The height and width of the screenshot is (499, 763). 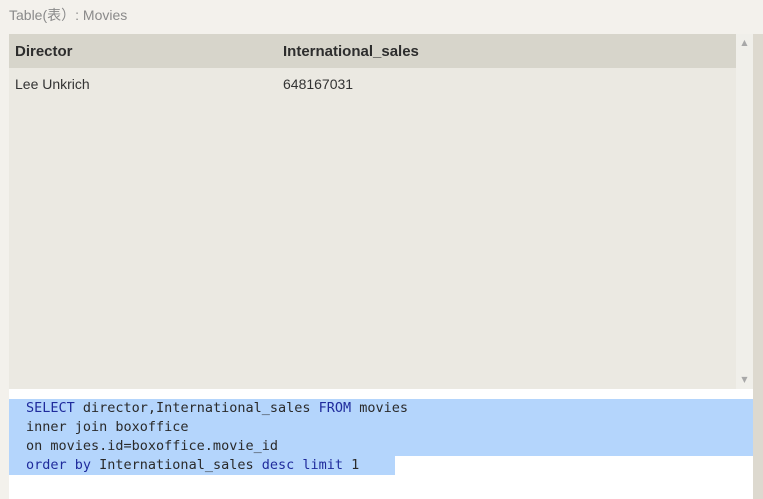 I want to click on code-line: on movies.id=boxoffice.movie_id, so click(x=381, y=446).